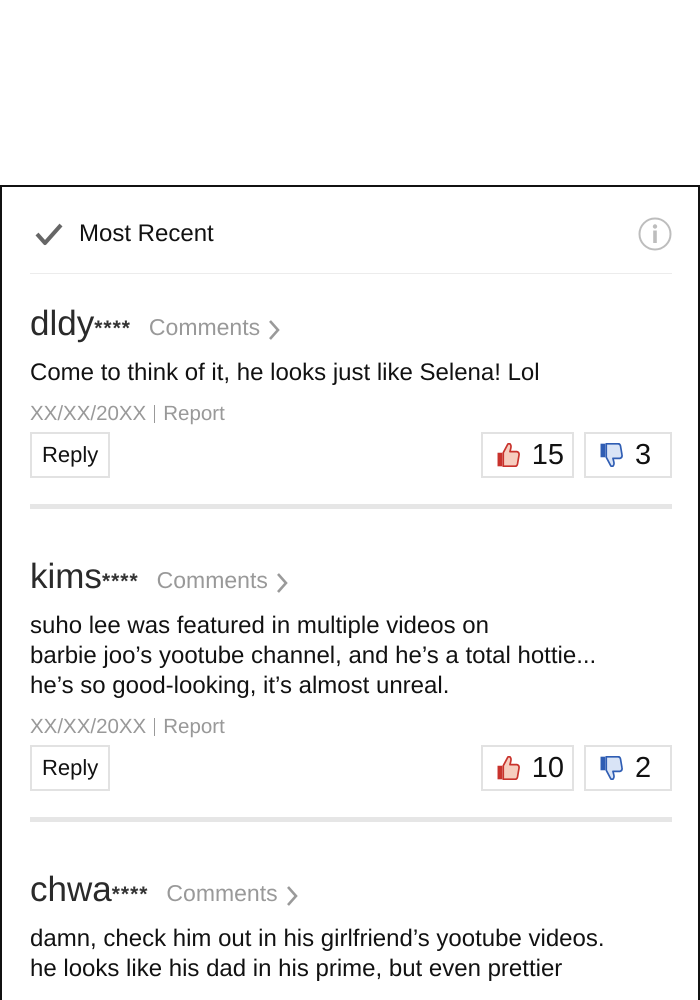 The width and height of the screenshot is (700, 1000). I want to click on username: dldy****, so click(80, 325).